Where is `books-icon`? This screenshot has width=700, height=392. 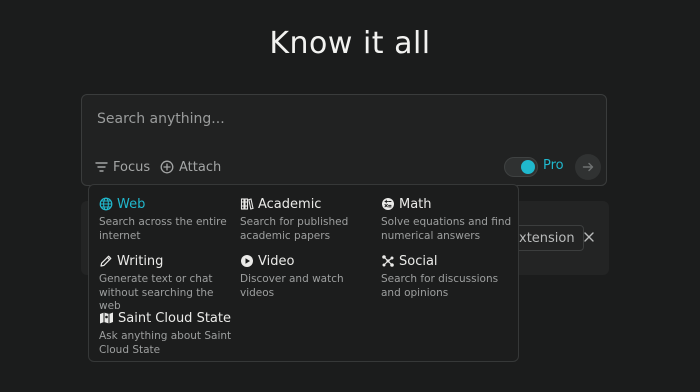 books-icon is located at coordinates (247, 204).